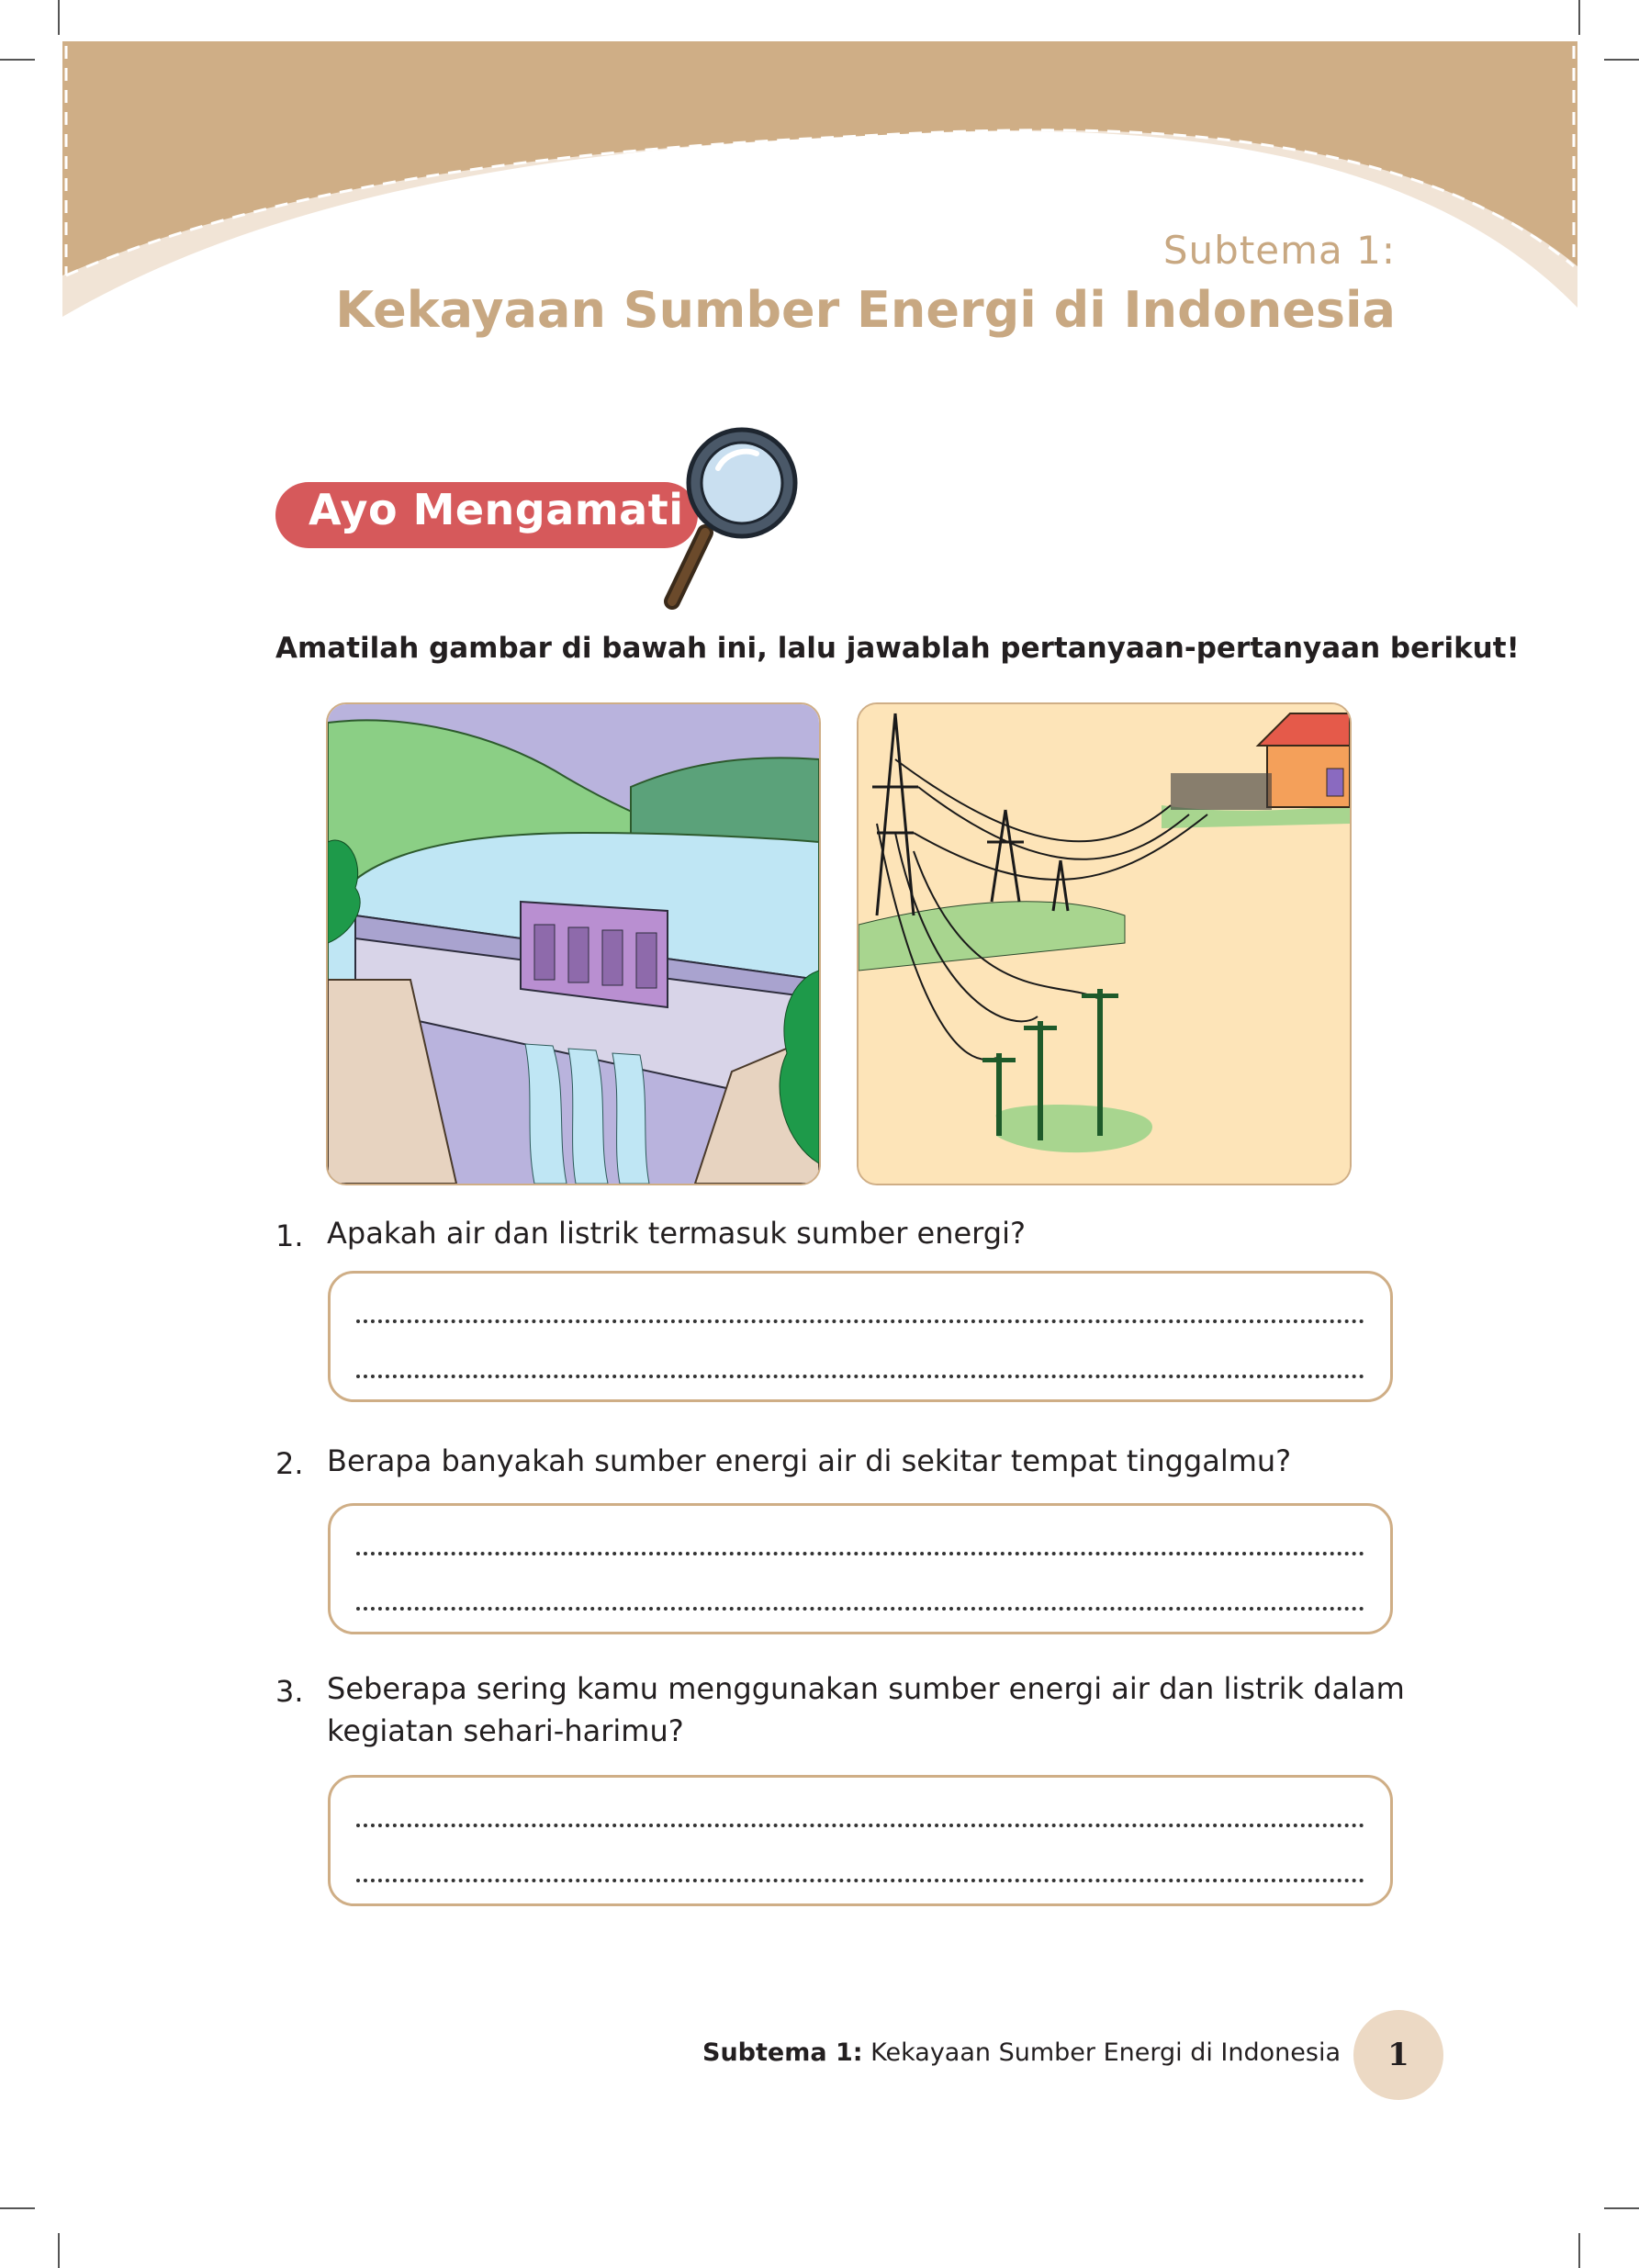  What do you see at coordinates (865, 310) in the screenshot?
I see `page-title: Kekayaan Sumber Energi di Indonesia` at bounding box center [865, 310].